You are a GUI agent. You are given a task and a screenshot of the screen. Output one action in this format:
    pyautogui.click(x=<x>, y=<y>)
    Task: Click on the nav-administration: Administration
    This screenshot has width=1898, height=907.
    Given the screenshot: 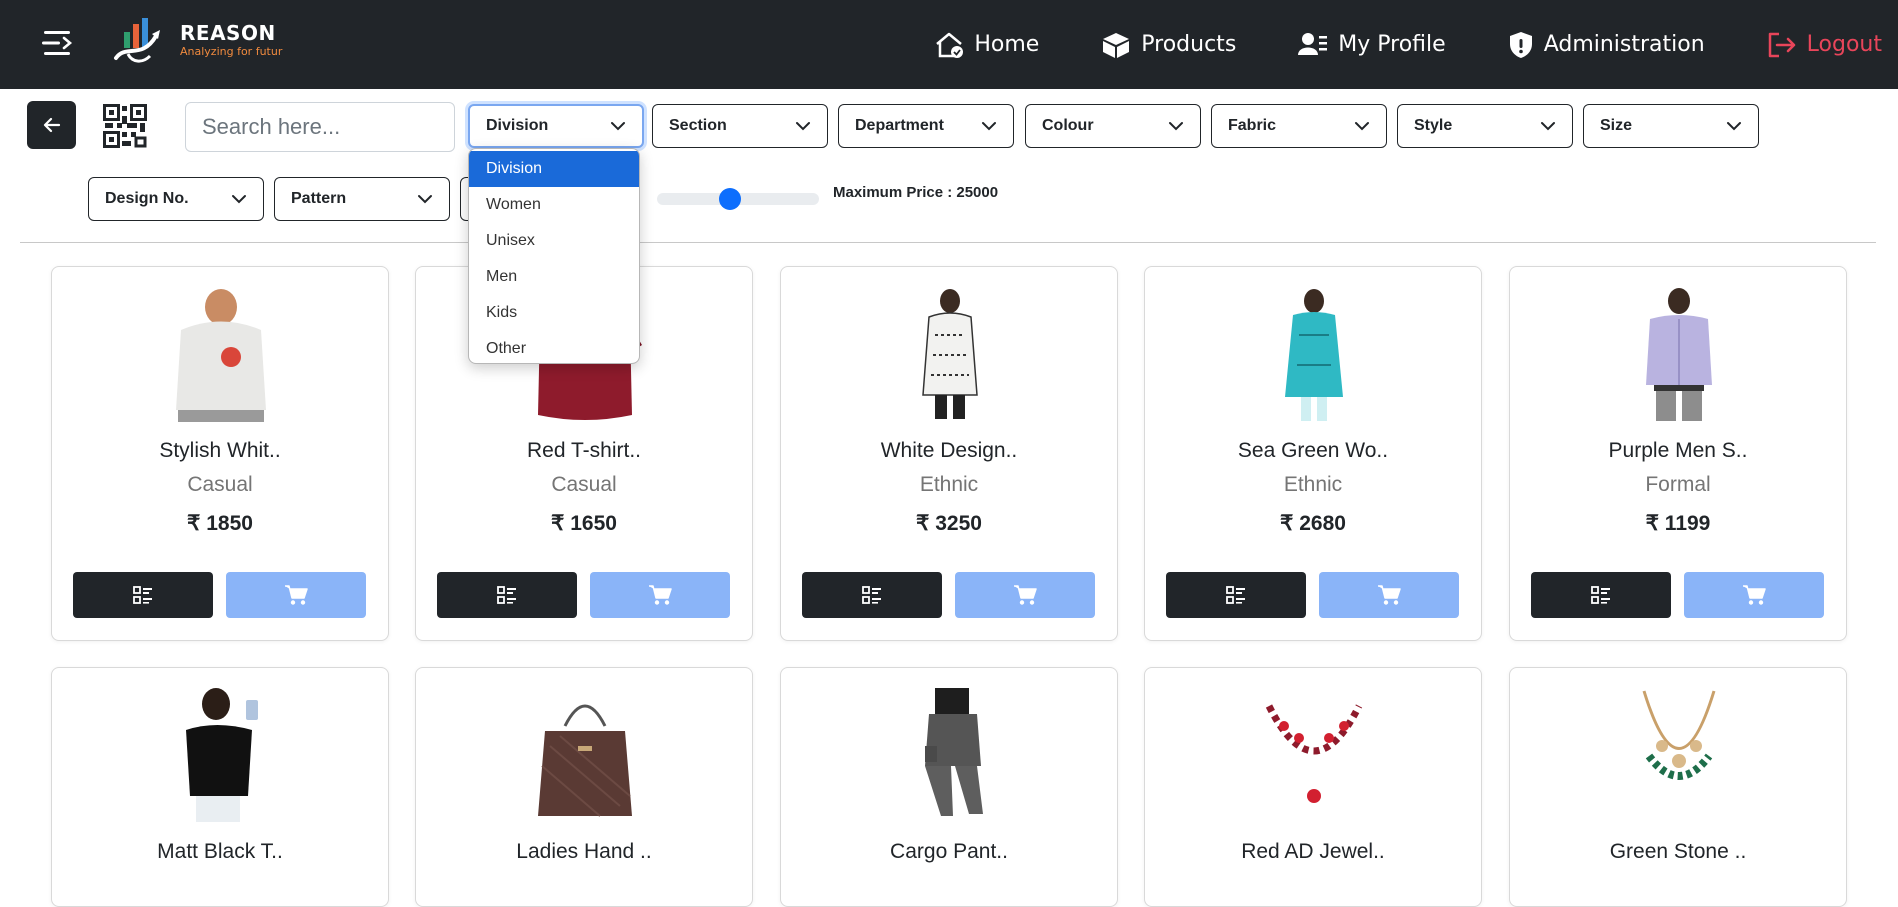 What is the action you would take?
    pyautogui.click(x=1606, y=45)
    